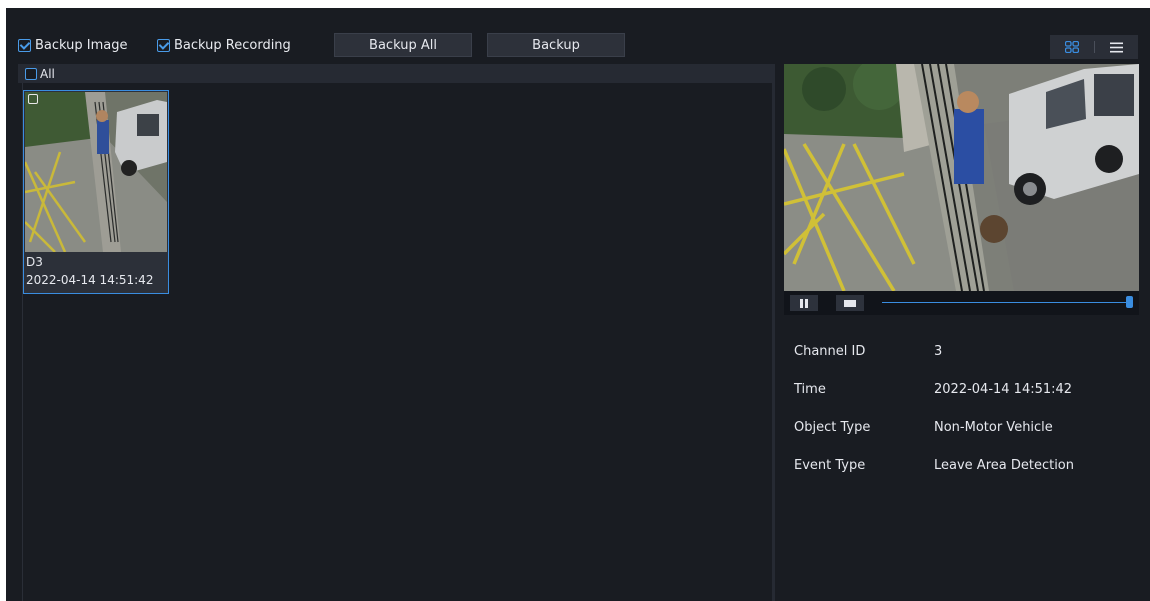  I want to click on list-view-icon, so click(1116, 47).